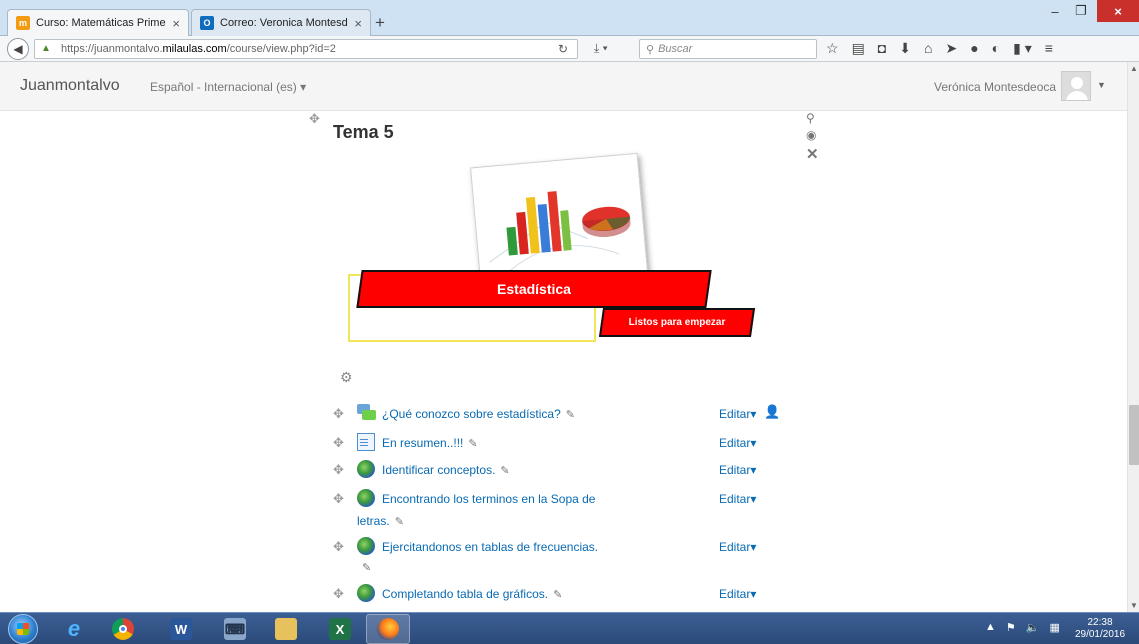 The image size is (1139, 644). What do you see at coordinates (490, 547) in the screenshot?
I see `activity-link: Ejercitandonos en tablas de frecuencias.` at bounding box center [490, 547].